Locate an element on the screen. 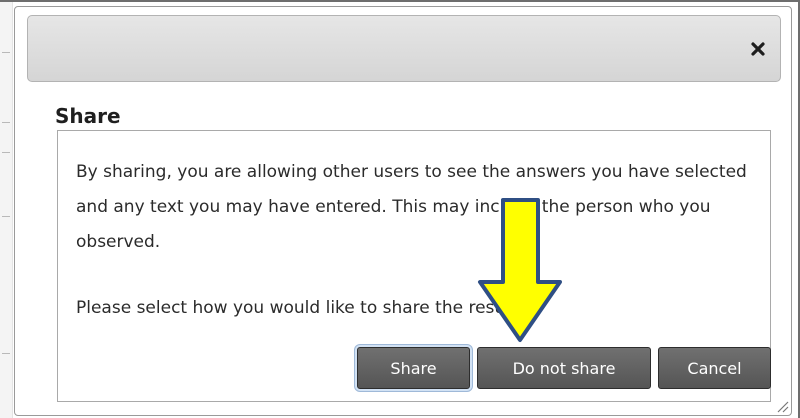  close-button is located at coordinates (758, 49).